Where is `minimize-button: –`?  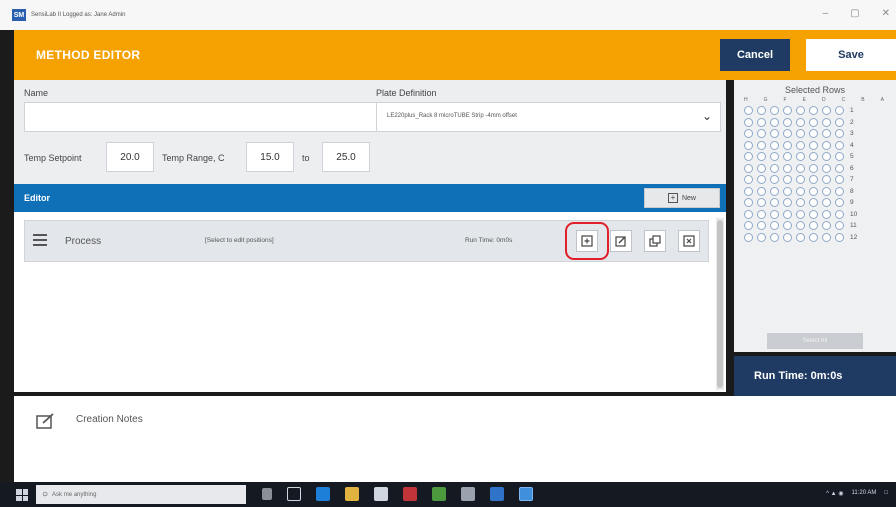
minimize-button: – is located at coordinates (826, 13).